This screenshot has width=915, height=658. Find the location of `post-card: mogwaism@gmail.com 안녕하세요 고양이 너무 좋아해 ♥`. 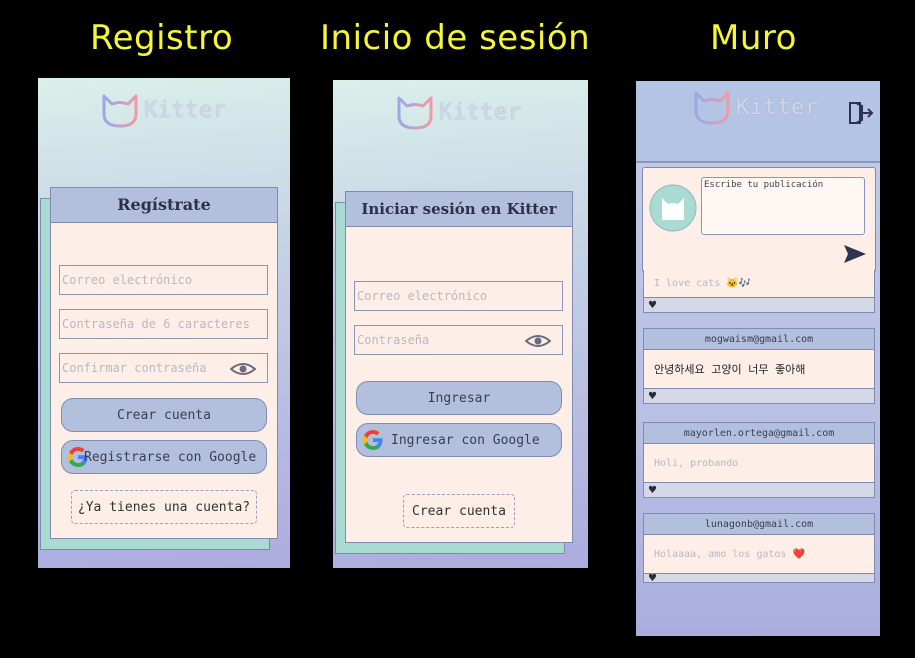

post-card: mogwaism@gmail.com 안녕하세요 고양이 너무 좋아해 ♥ is located at coordinates (759, 366).